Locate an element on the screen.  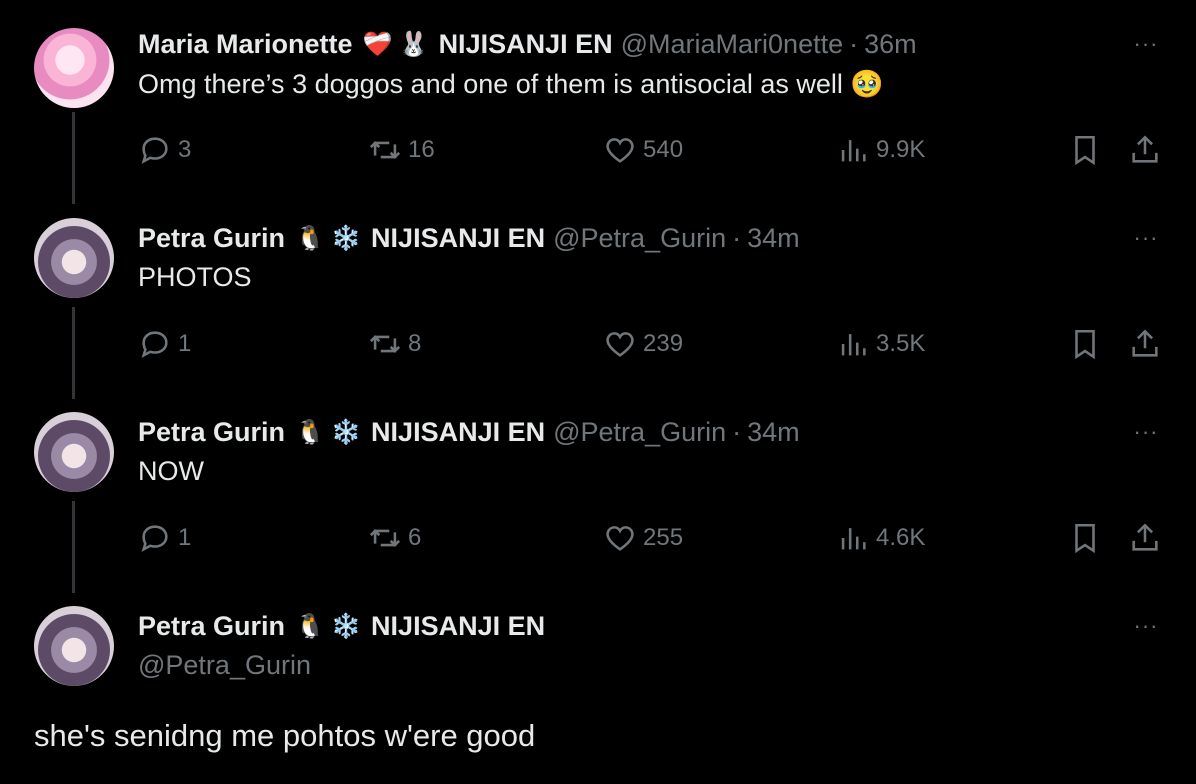
main-tweet-text: she's senidng me pohtos w'ere good is located at coordinates (285, 735).